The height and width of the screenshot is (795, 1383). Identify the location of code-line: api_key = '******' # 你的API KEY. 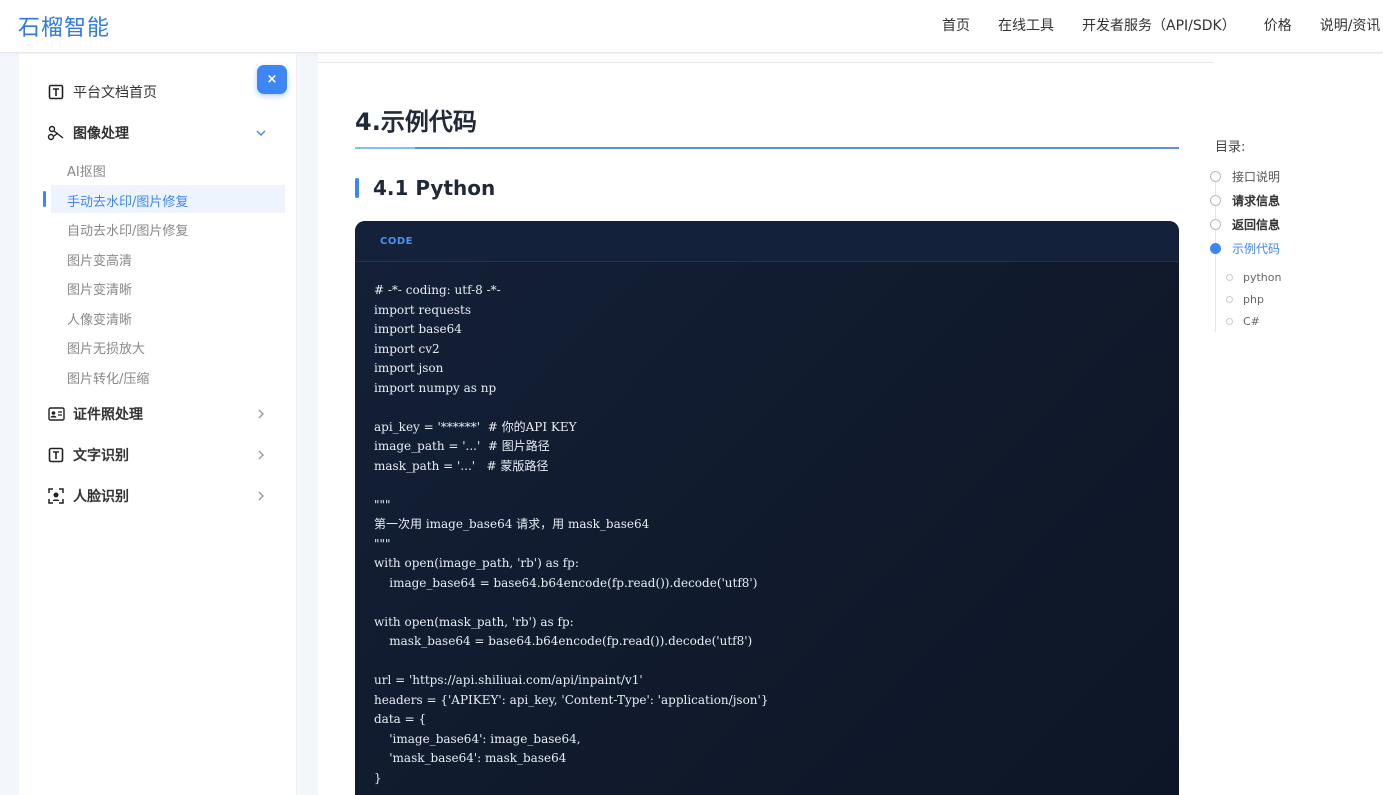
(475, 426).